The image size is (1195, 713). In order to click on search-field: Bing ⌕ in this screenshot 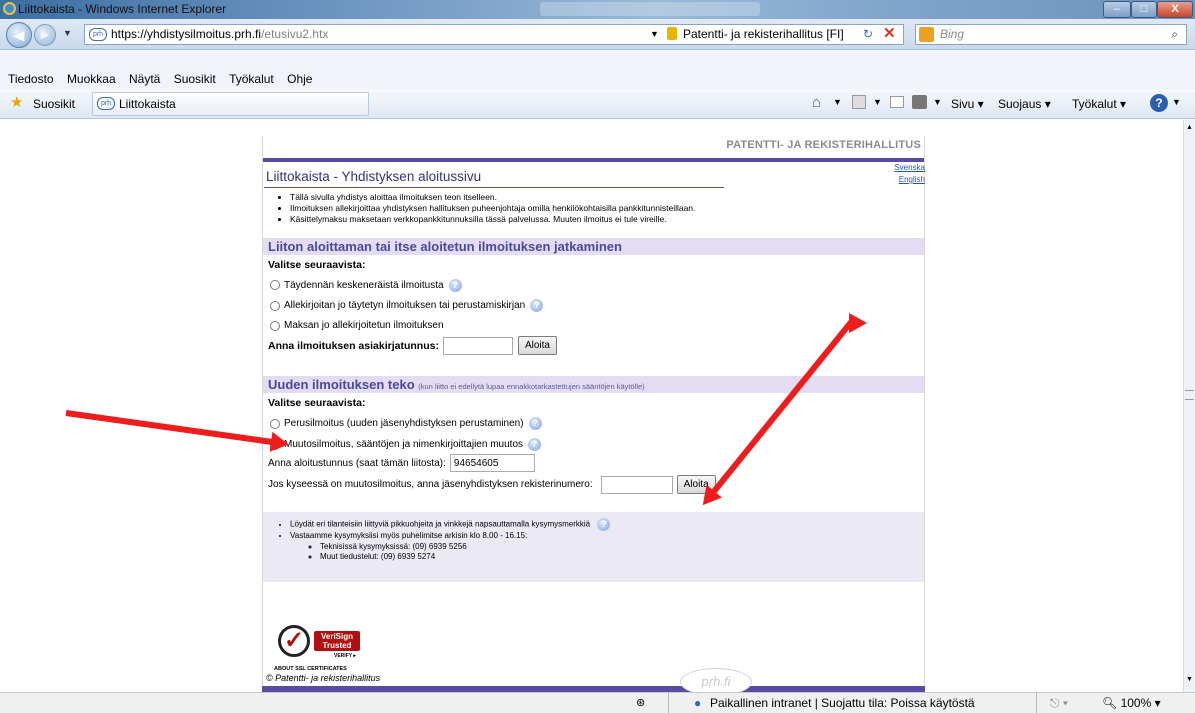, I will do `click(1051, 34)`.